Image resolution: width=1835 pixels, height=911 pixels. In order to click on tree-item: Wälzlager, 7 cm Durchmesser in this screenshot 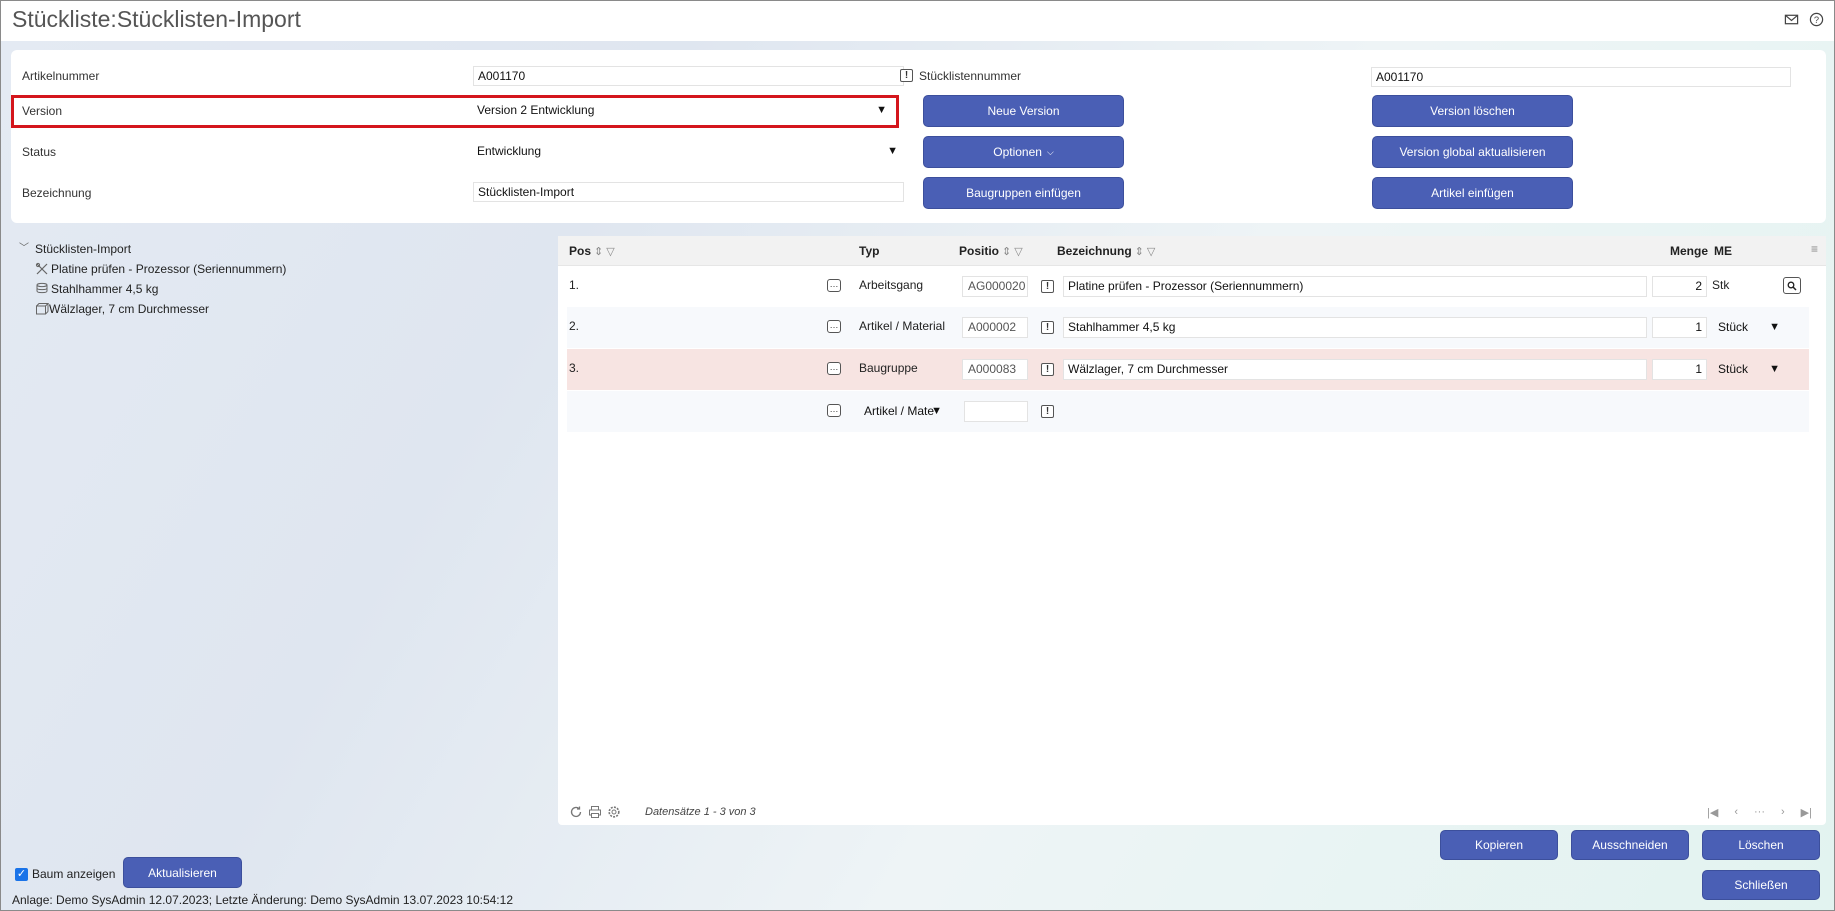, I will do `click(152, 309)`.